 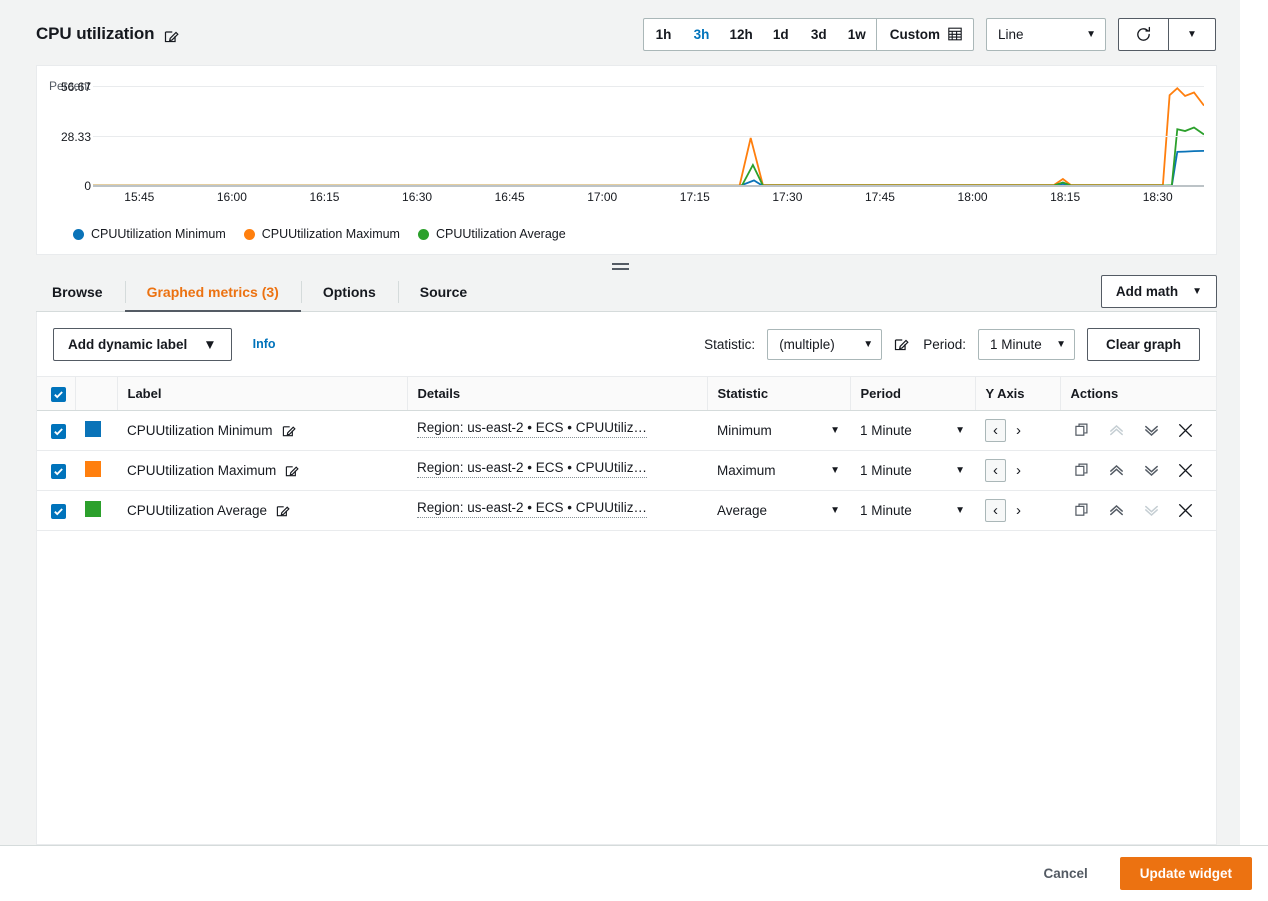 What do you see at coordinates (142, 344) in the screenshot?
I see `add-dynamic-label-button: Add dynamic label ▼` at bounding box center [142, 344].